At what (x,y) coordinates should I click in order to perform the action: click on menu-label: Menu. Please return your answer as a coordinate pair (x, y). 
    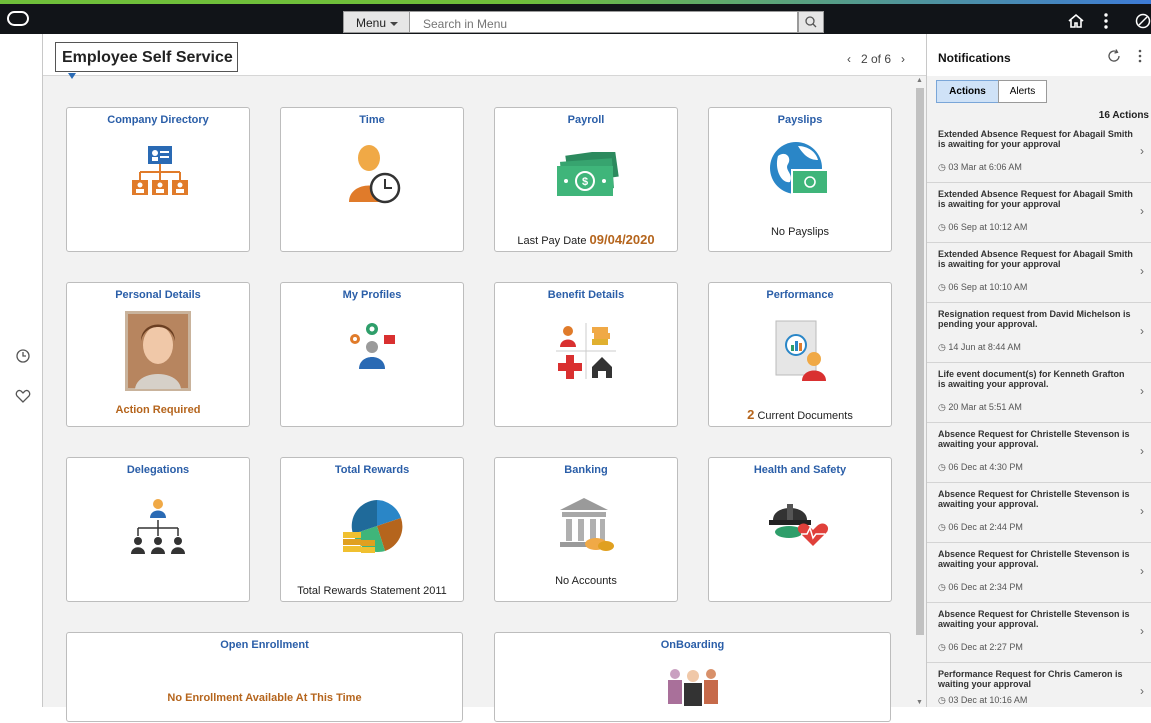
    Looking at the image, I should click on (371, 23).